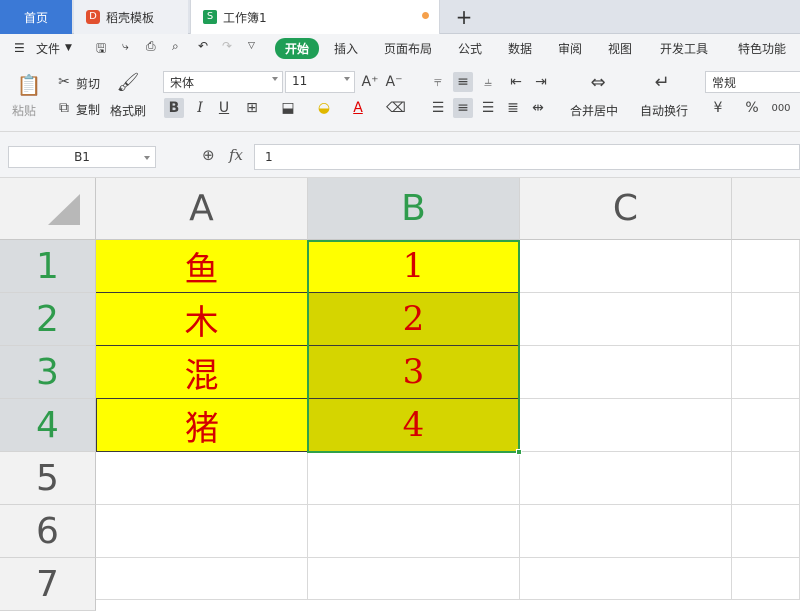 The height and width of the screenshot is (611, 800). What do you see at coordinates (527, 157) in the screenshot?
I see `formula-input: 1` at bounding box center [527, 157].